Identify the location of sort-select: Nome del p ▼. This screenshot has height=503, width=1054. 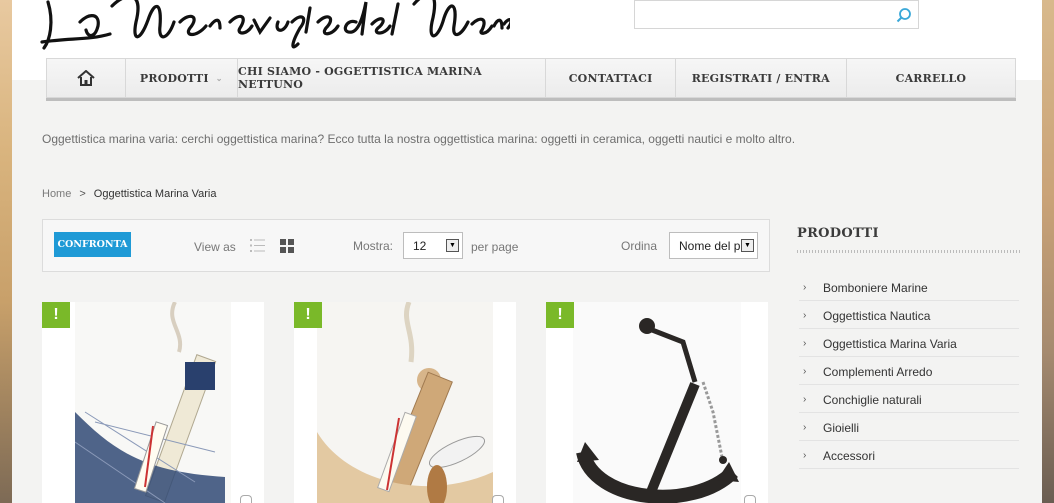
(713, 245).